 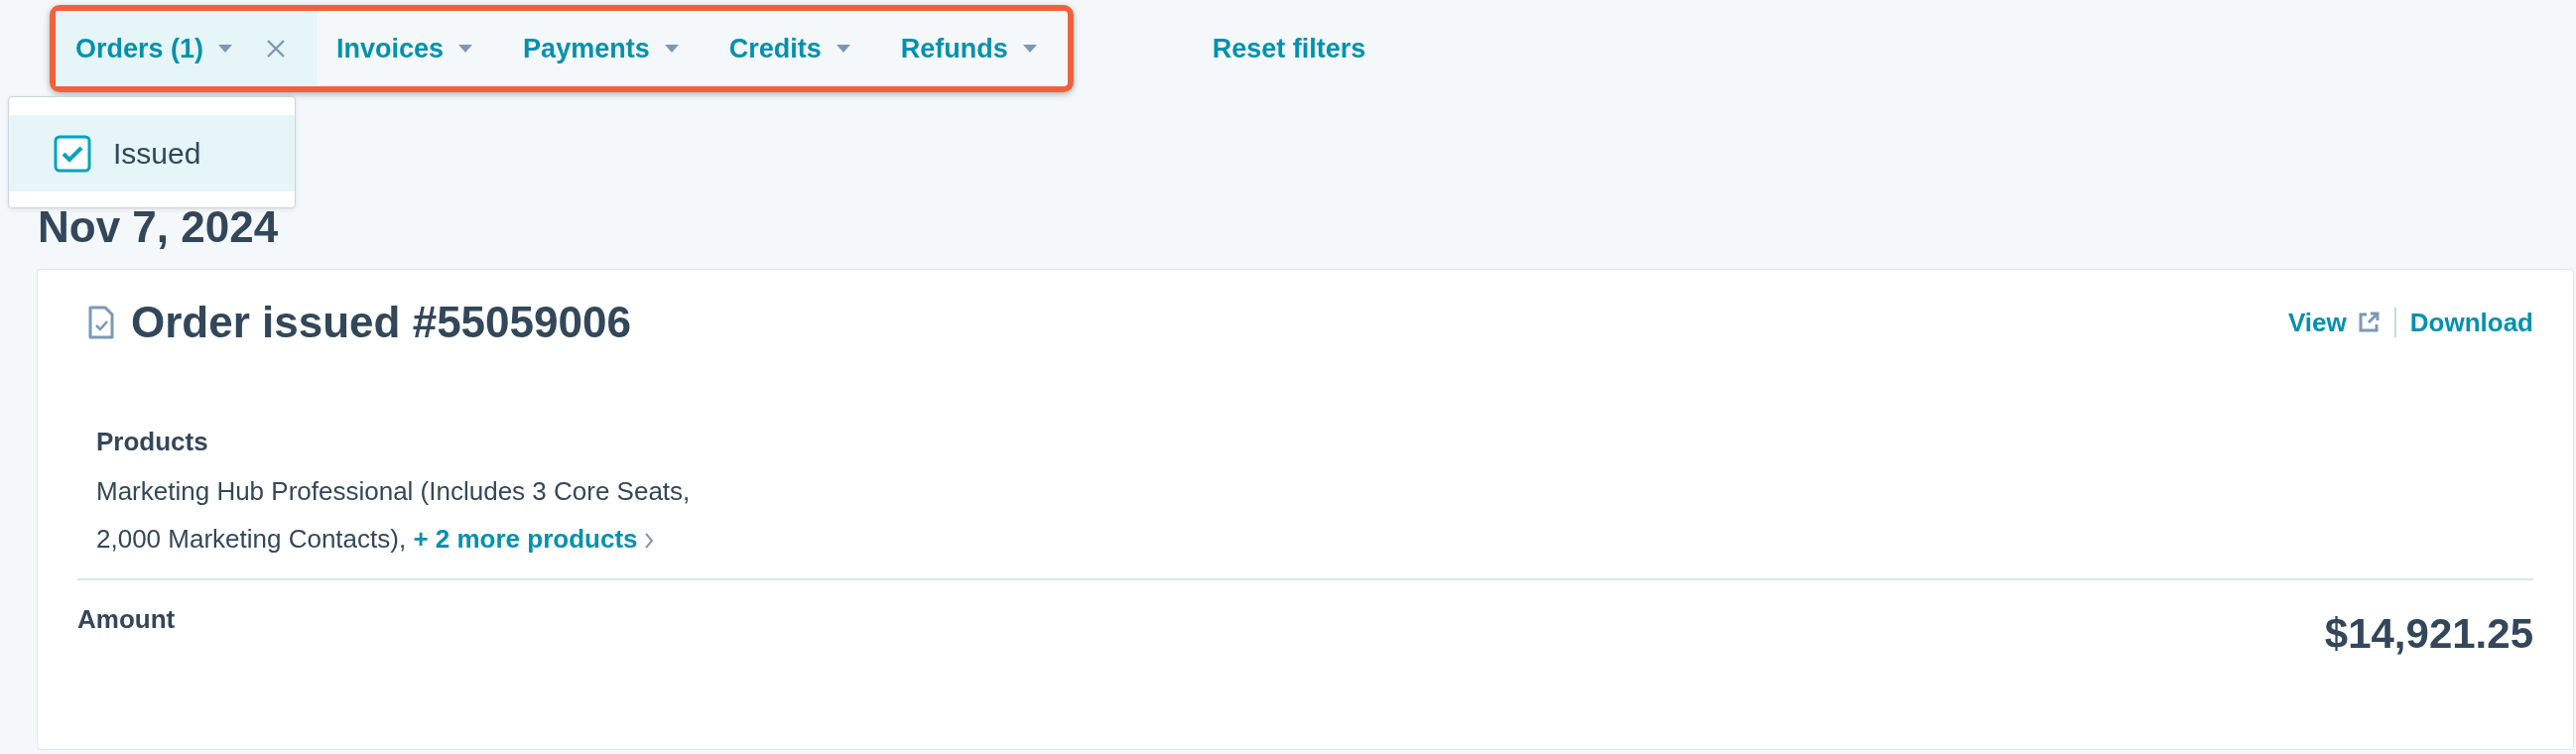 I want to click on filter-tab: Orders (1), so click(x=187, y=48).